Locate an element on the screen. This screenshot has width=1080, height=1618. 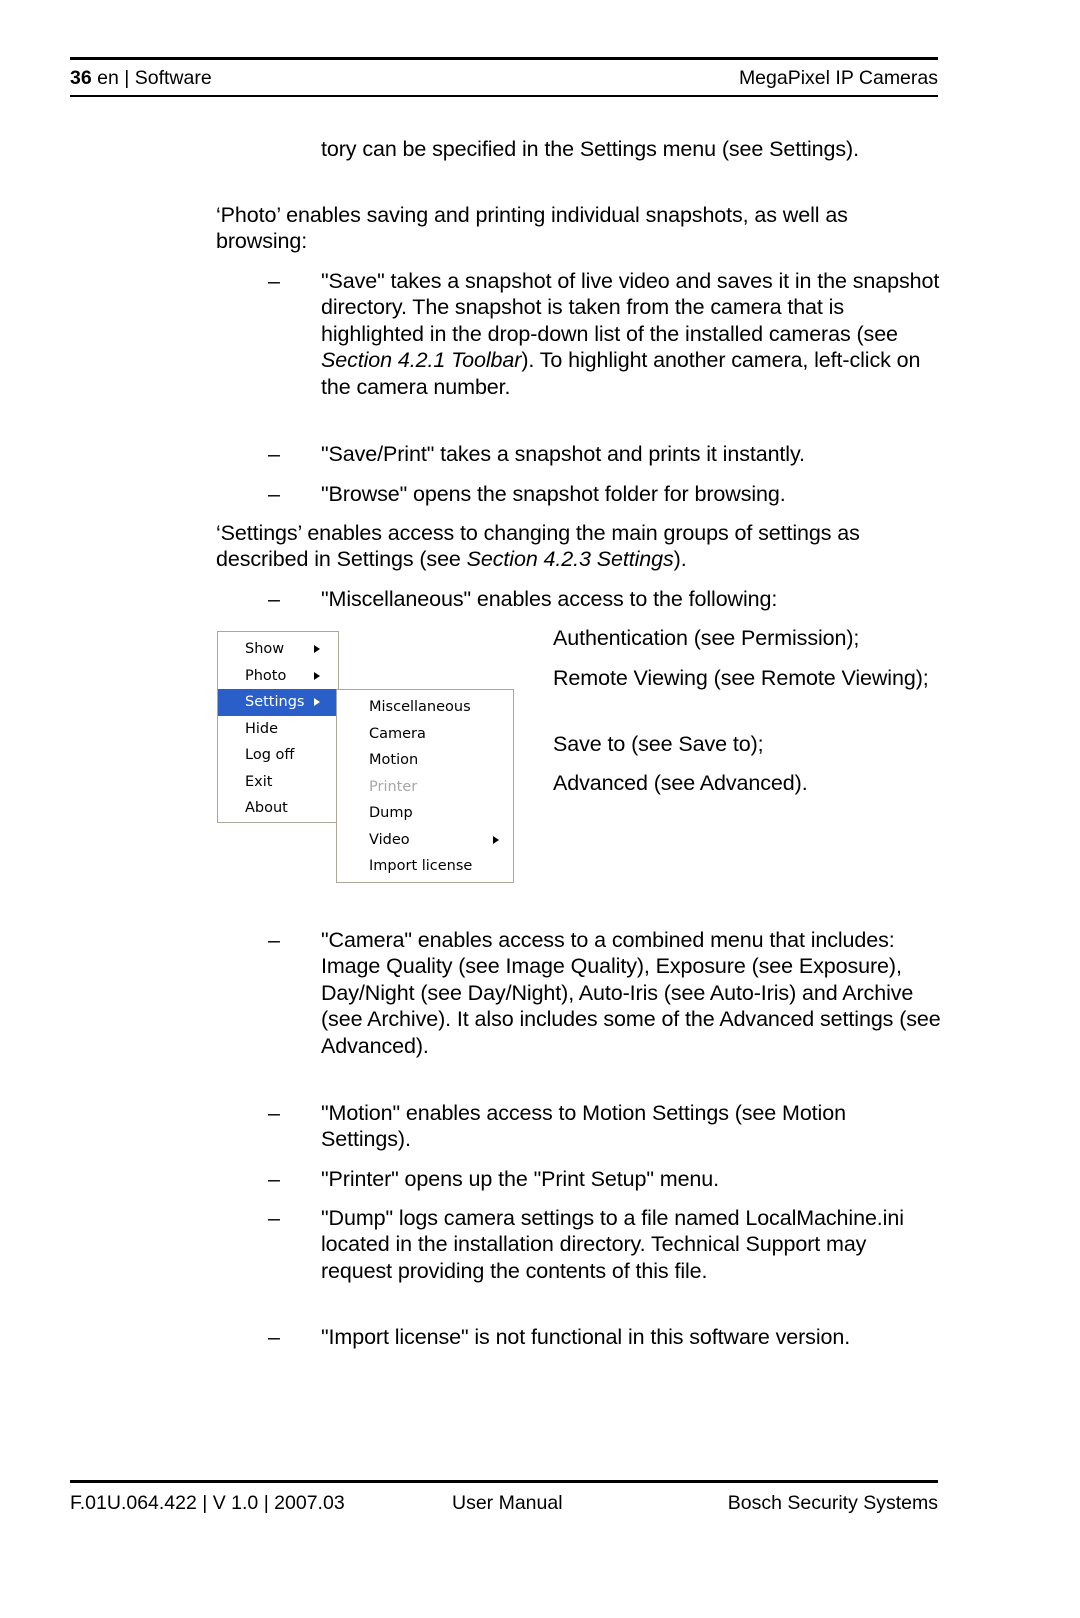
page-header: 36 en | Software MegaPixel IP Cameras is located at coordinates (504, 78).